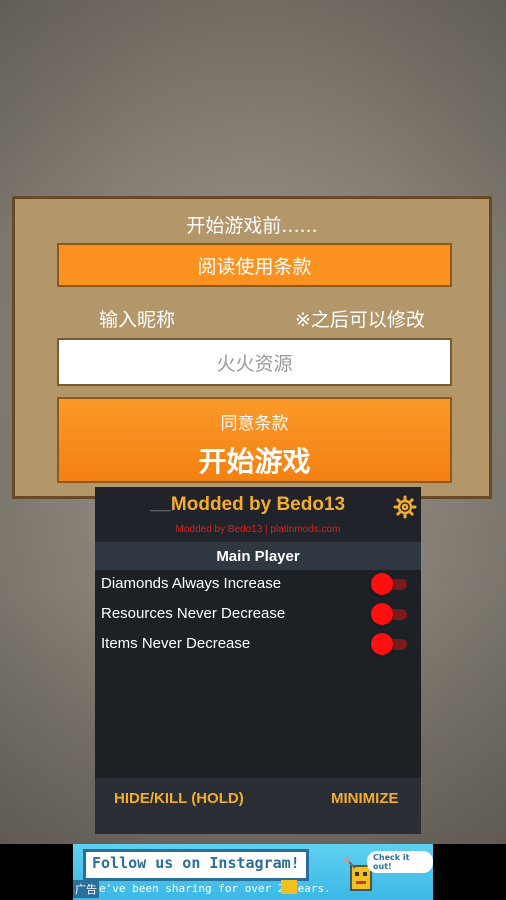  What do you see at coordinates (254, 440) in the screenshot?
I see `start-game-button: 同意条款 开始游戏` at bounding box center [254, 440].